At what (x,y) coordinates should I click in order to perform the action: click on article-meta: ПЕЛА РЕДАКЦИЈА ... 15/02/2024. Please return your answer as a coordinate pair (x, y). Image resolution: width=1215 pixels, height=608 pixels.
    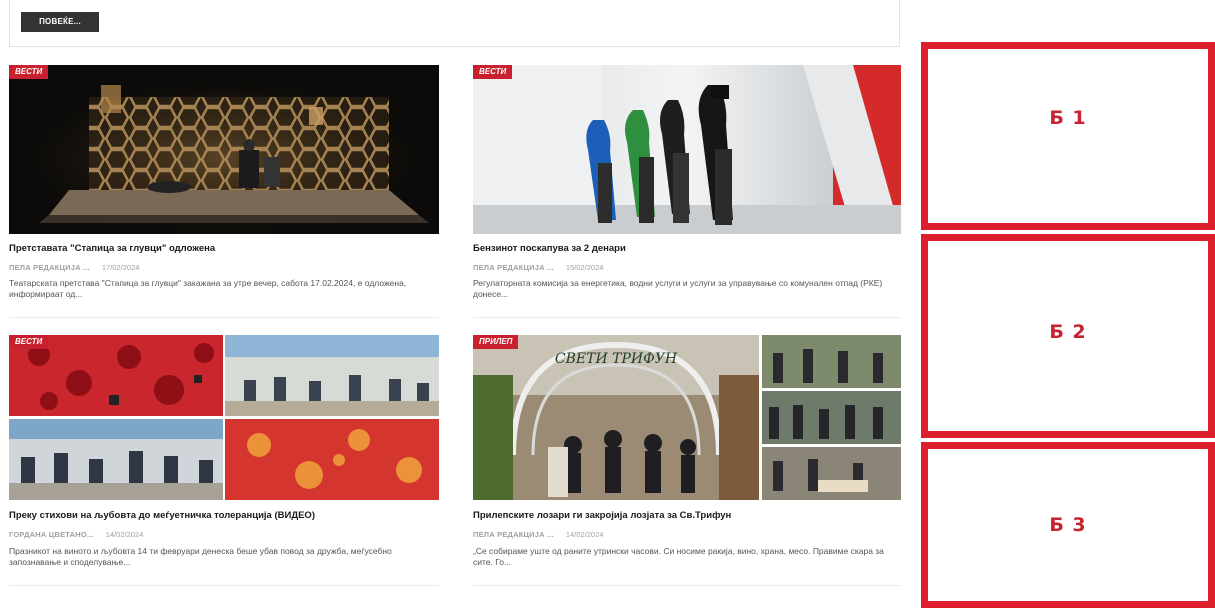
    Looking at the image, I should click on (538, 267).